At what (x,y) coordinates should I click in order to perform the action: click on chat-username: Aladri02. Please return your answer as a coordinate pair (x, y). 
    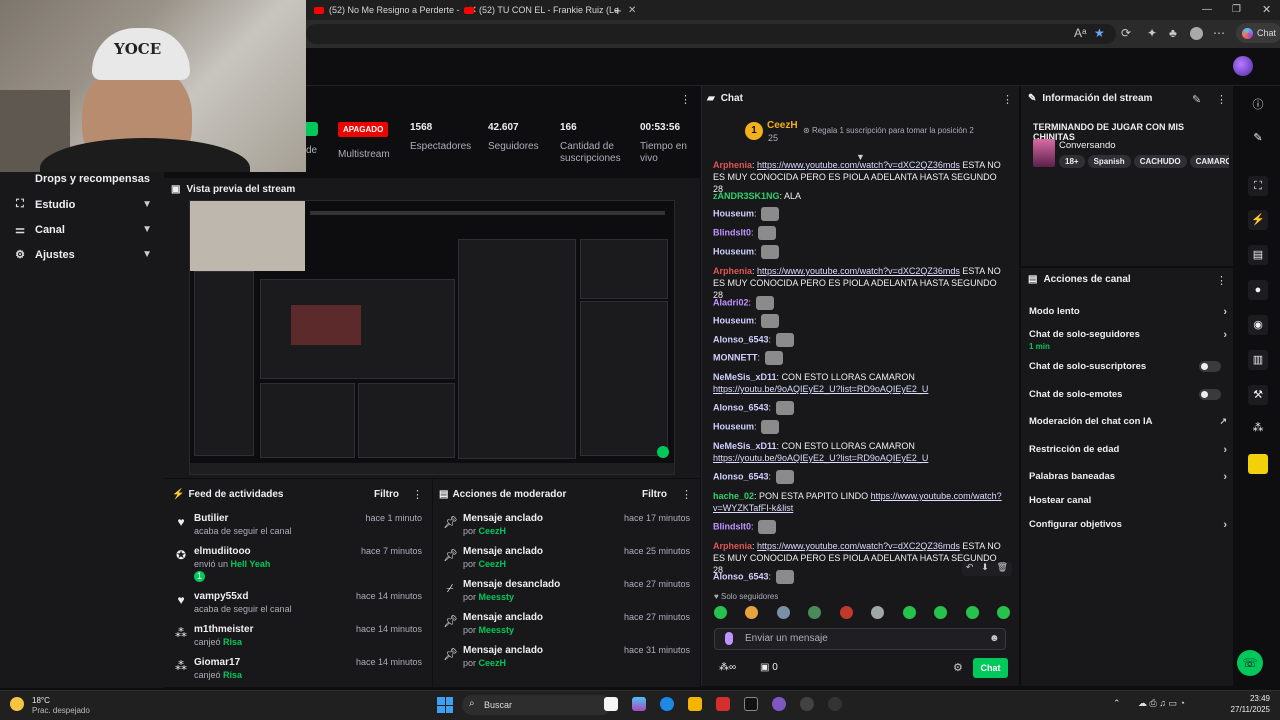
    Looking at the image, I should click on (731, 302).